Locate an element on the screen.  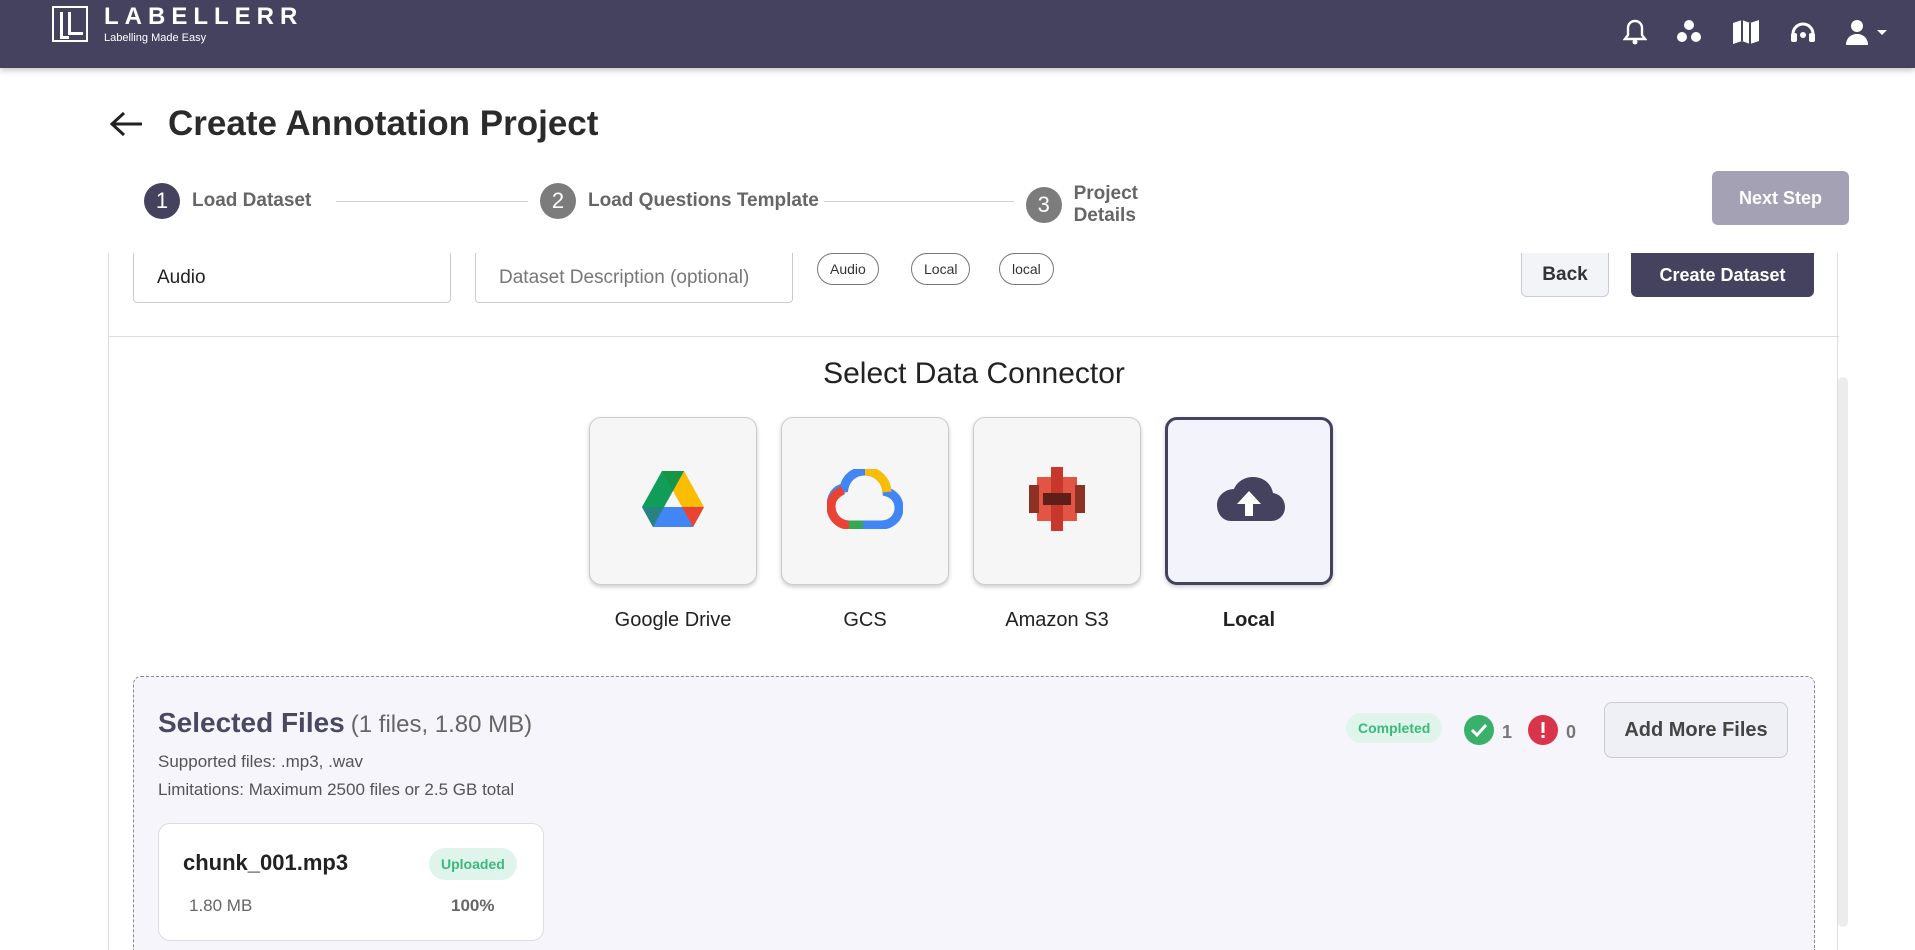
google-cloud-icon is located at coordinates (865, 499).